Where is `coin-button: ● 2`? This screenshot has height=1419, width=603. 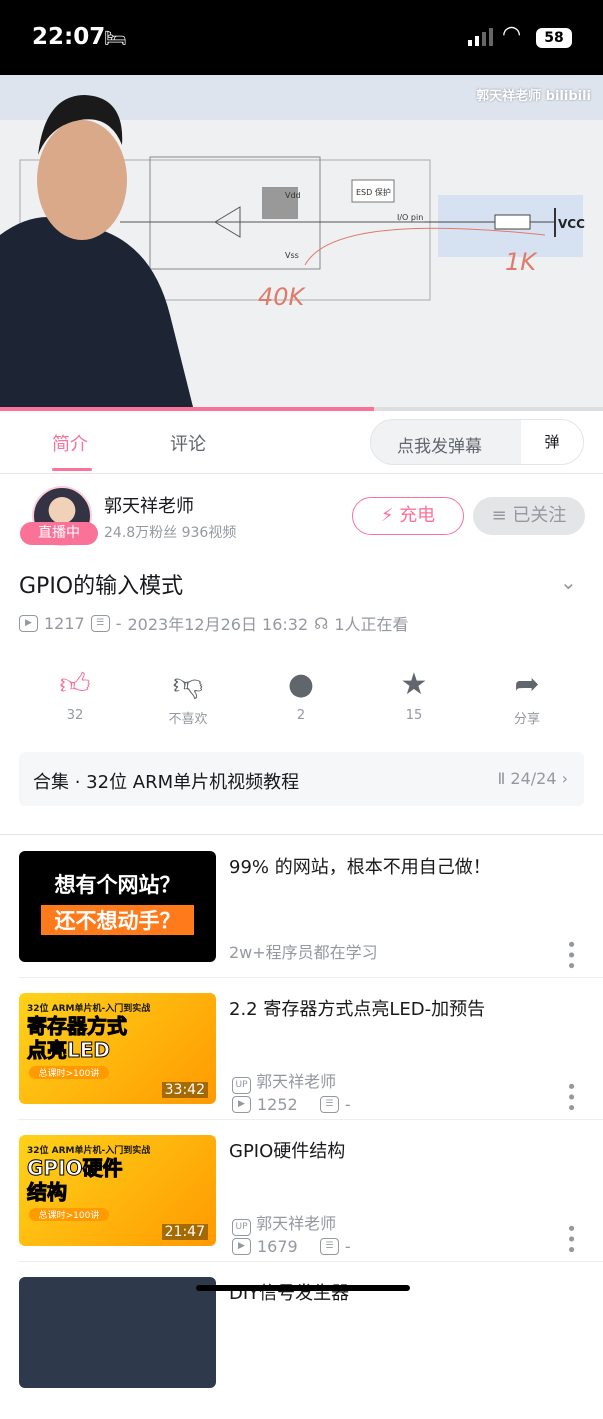
coin-button: ● 2 is located at coordinates (301, 695).